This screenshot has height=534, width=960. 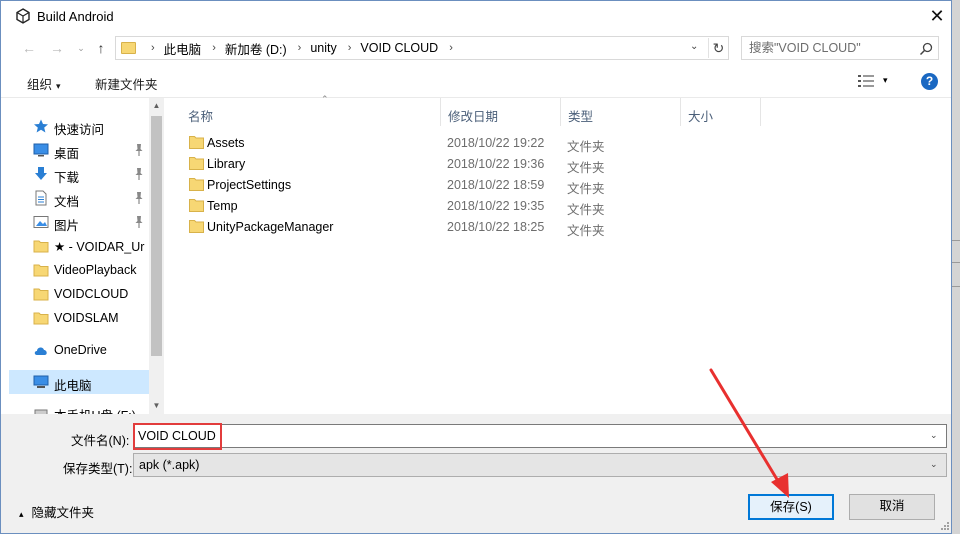 I want to click on hide-folders-toggle: ▴ 隐藏文件夹, so click(x=56, y=511).